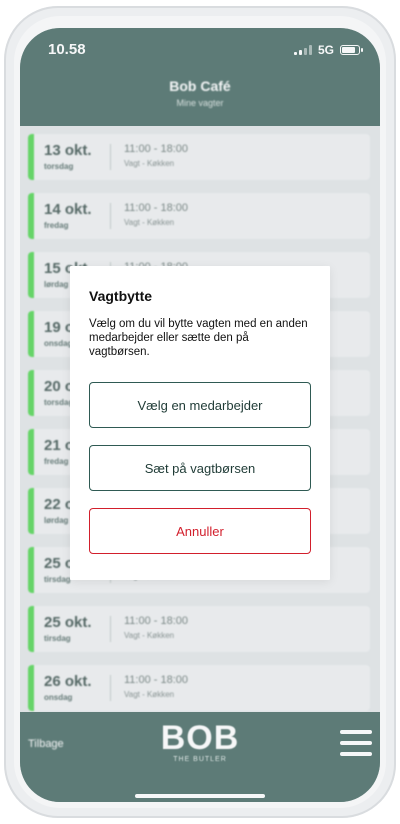 The width and height of the screenshot is (400, 824). Describe the element at coordinates (200, 468) in the screenshot. I see `shift-market-button: Sæt på vagtbørsen` at that location.